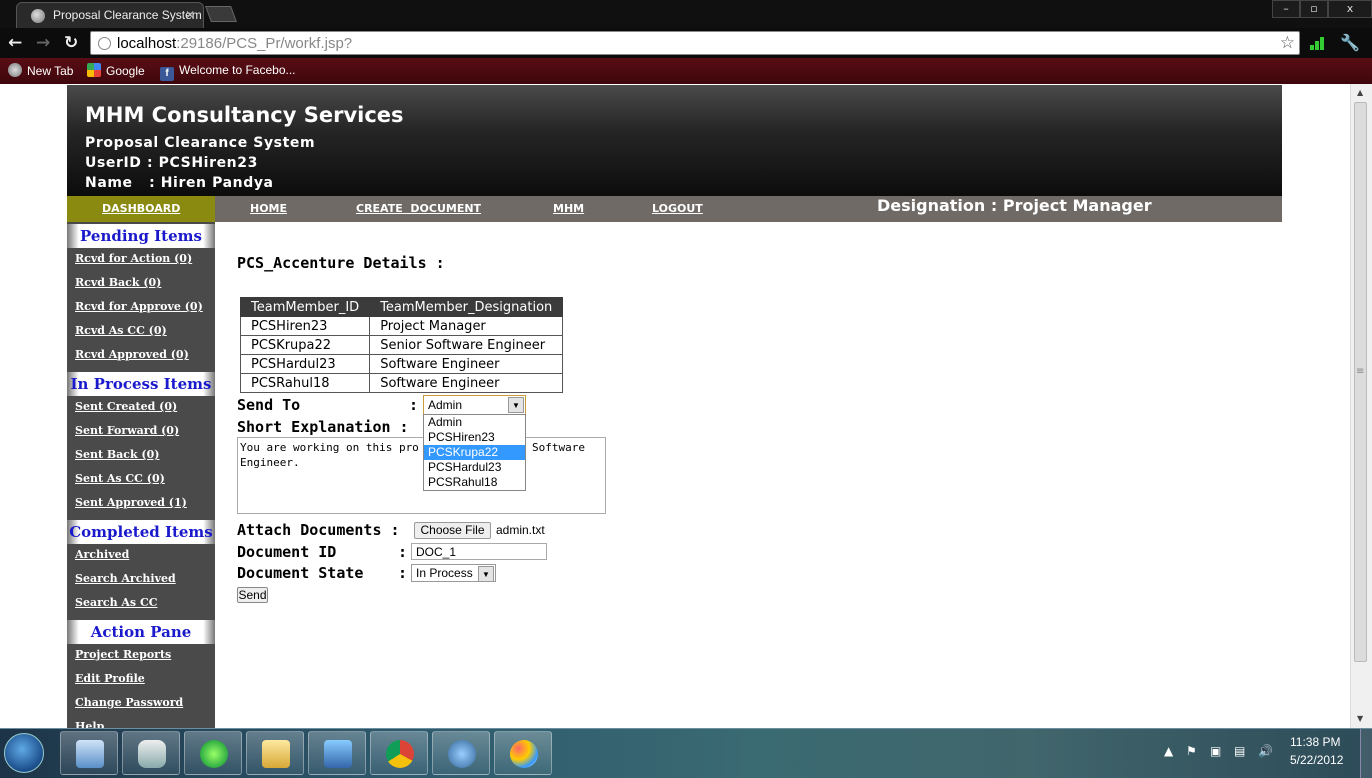 This screenshot has height=778, width=1372. What do you see at coordinates (110, 678) in the screenshot?
I see `sidebar-link-edit-profile: Edit Profile` at bounding box center [110, 678].